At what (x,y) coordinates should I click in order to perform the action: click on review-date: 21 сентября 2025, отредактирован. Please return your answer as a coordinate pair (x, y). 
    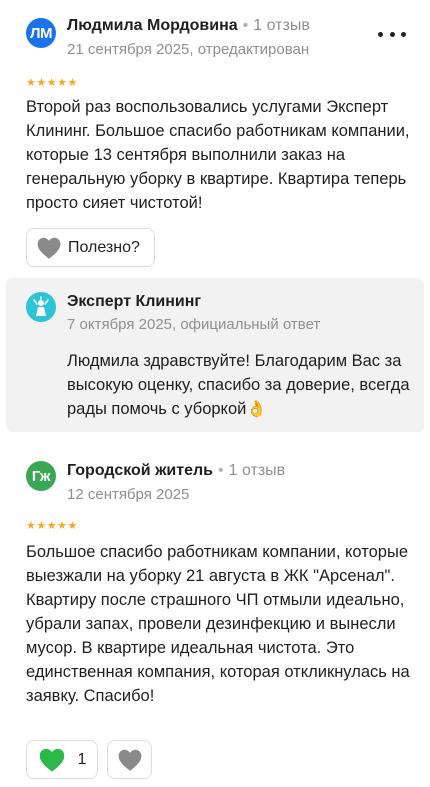
    Looking at the image, I should click on (188, 49).